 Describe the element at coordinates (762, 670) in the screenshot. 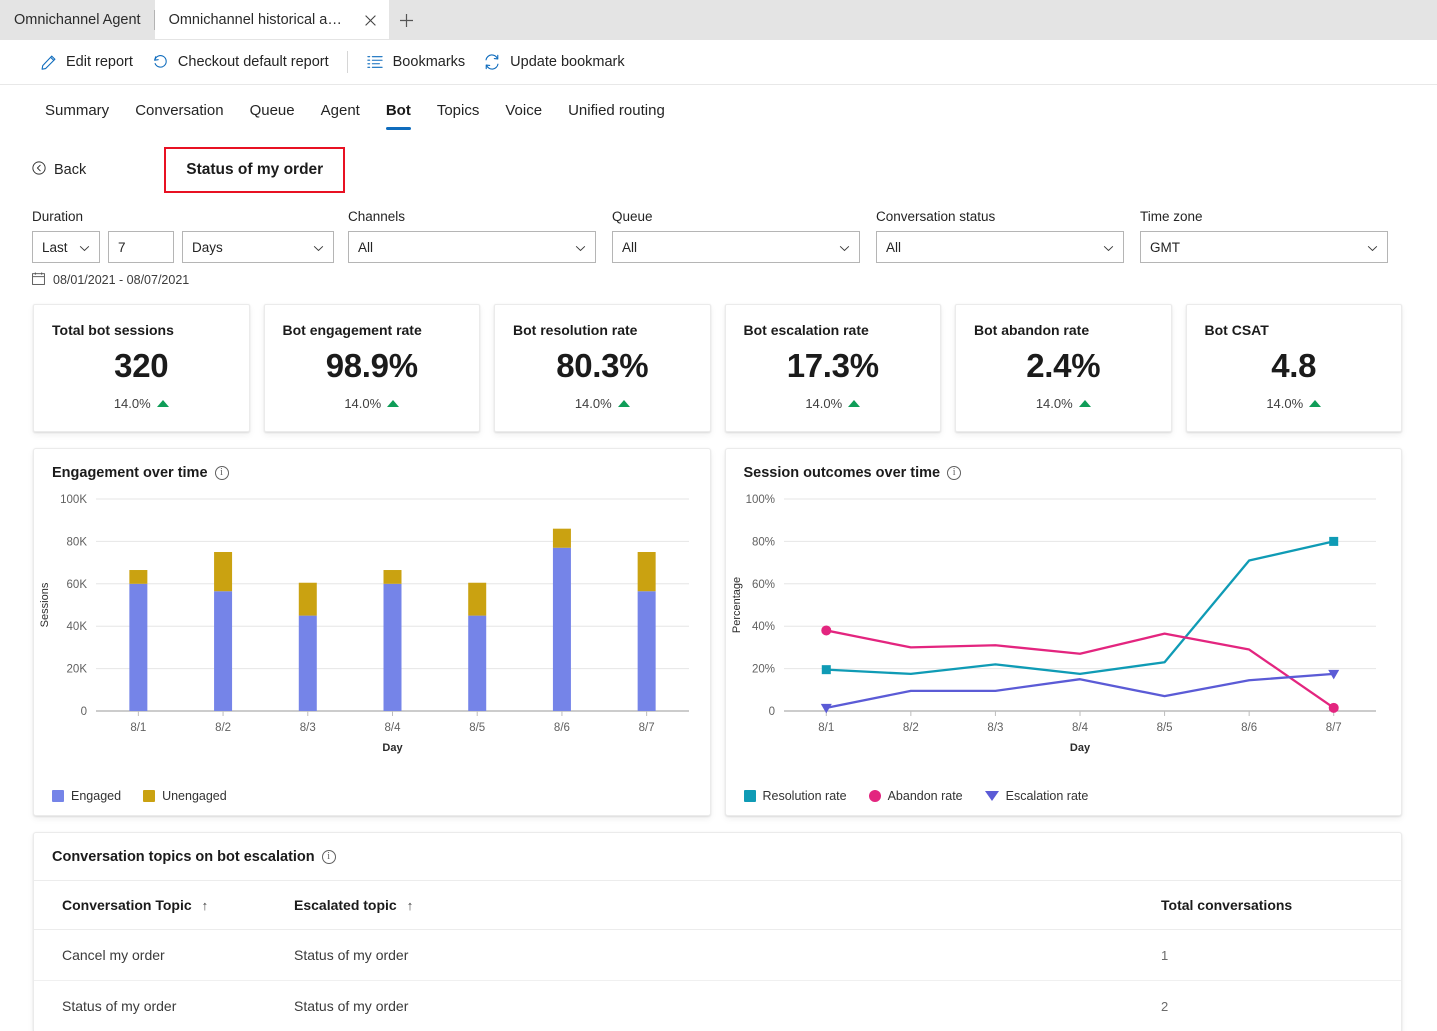

I see `svg-text: 20%` at that location.